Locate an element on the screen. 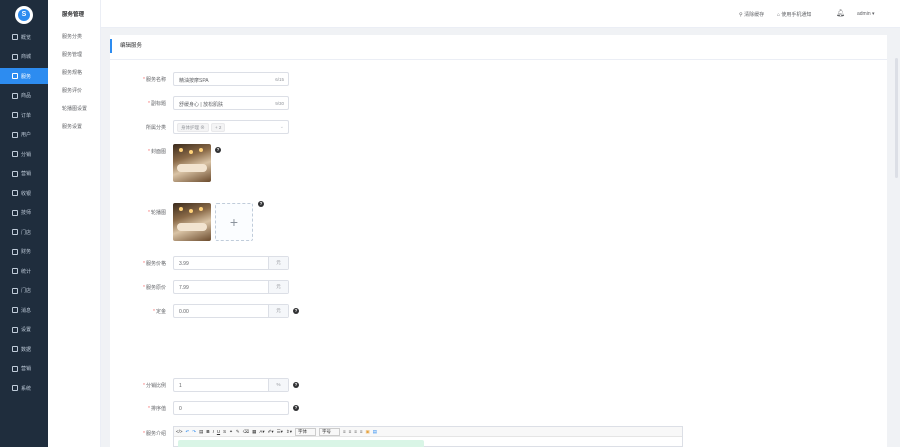 This screenshot has height=447, width=900. sidebar-item-11: 财务 is located at coordinates (24, 252).